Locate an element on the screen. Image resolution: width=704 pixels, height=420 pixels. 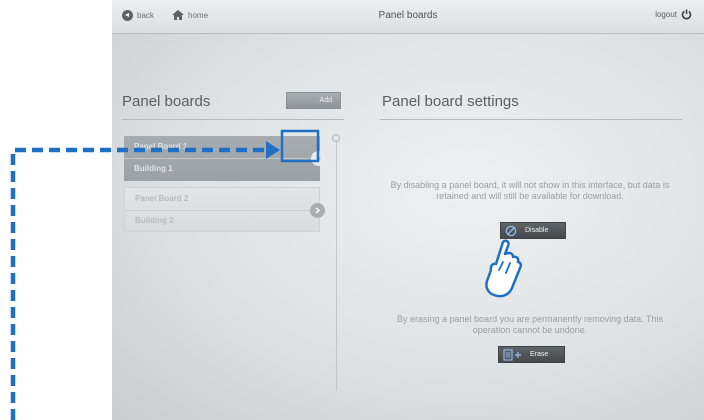
settings-heading: Panel board settings is located at coordinates (450, 101).